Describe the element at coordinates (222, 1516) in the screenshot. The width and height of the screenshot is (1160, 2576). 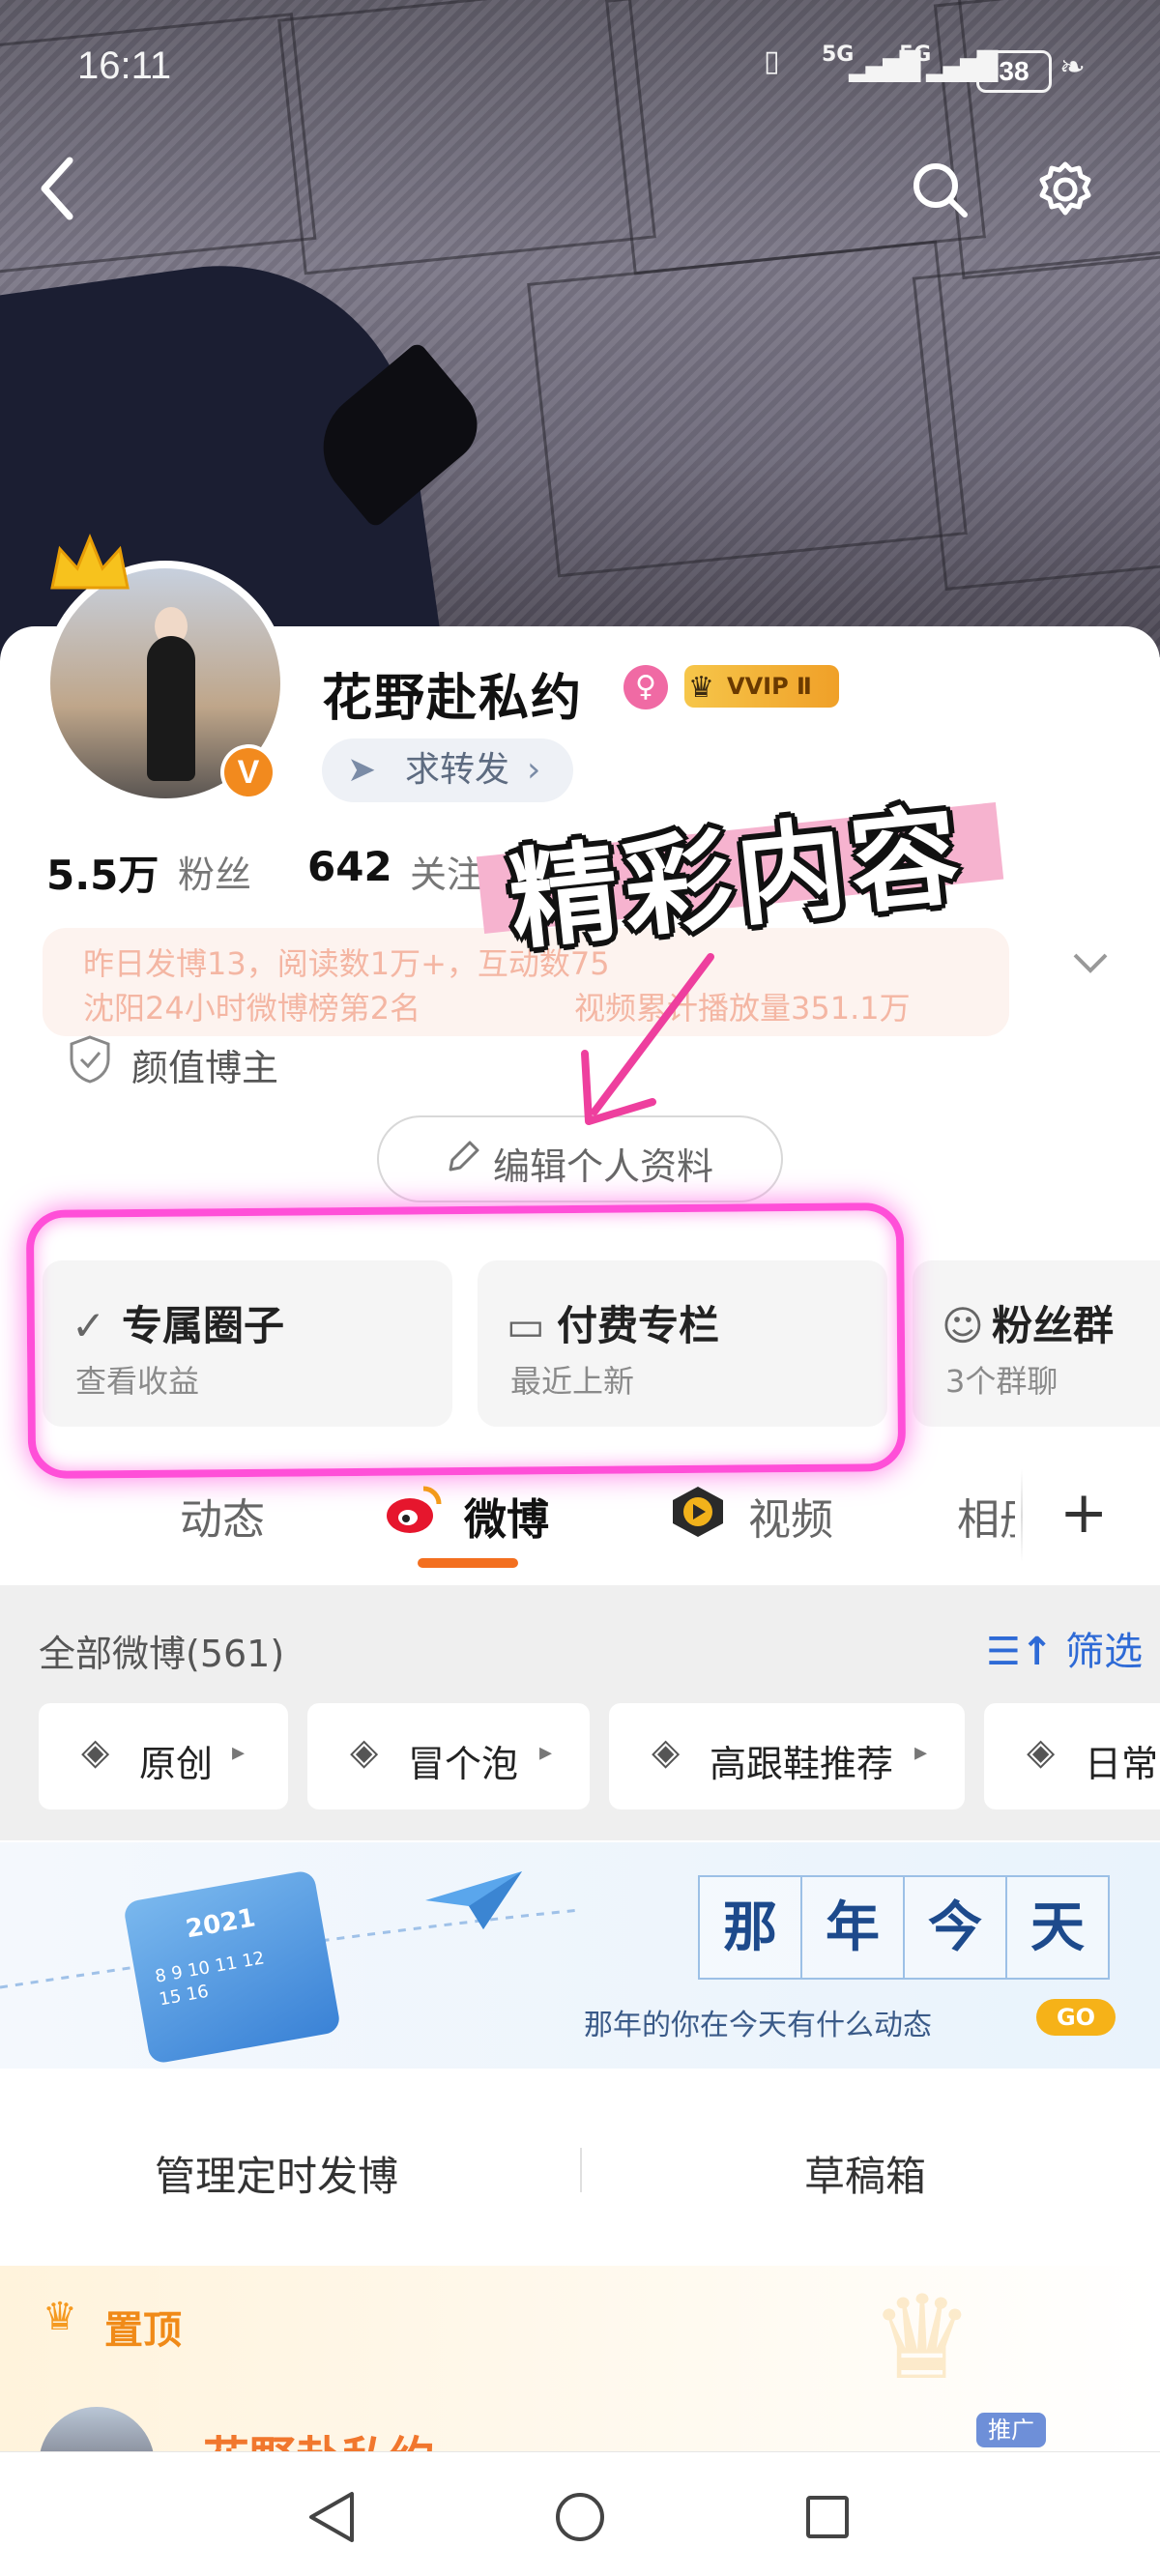
I see `tab-dynamic: 动态` at that location.